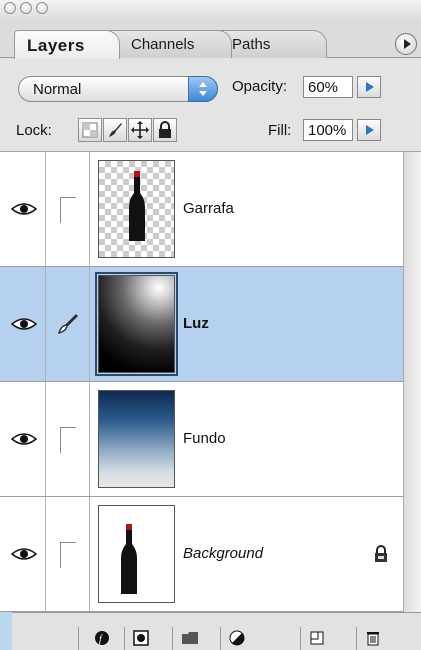  What do you see at coordinates (208, 208) in the screenshot?
I see `layer-name: Garrafa` at bounding box center [208, 208].